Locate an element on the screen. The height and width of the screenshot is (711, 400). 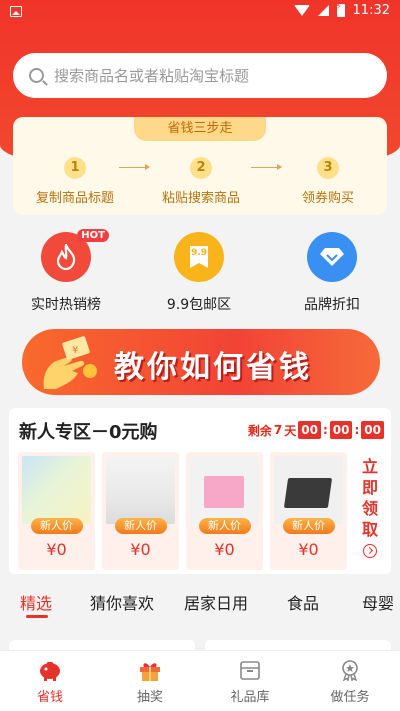
wifi-icon is located at coordinates (301, 10).